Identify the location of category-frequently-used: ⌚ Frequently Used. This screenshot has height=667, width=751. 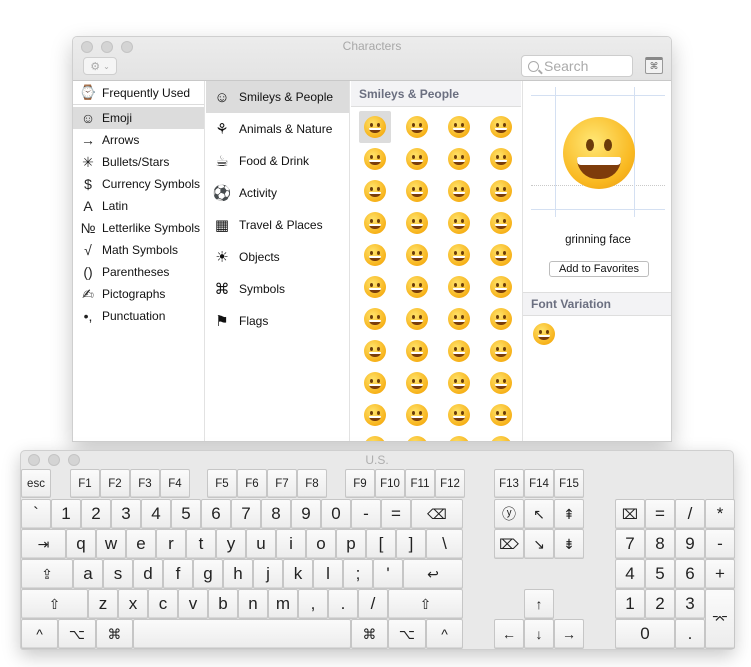
(138, 93).